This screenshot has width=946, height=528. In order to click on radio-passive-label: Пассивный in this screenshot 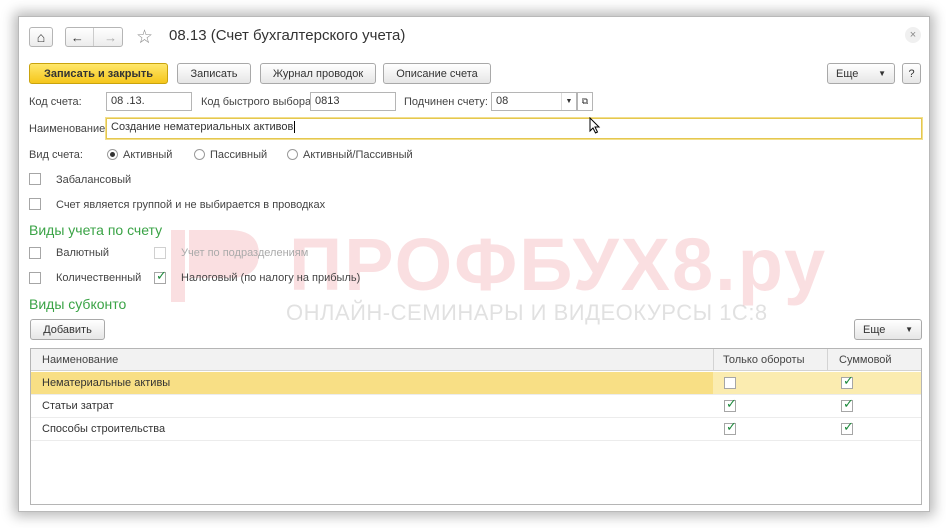, I will do `click(239, 155)`.